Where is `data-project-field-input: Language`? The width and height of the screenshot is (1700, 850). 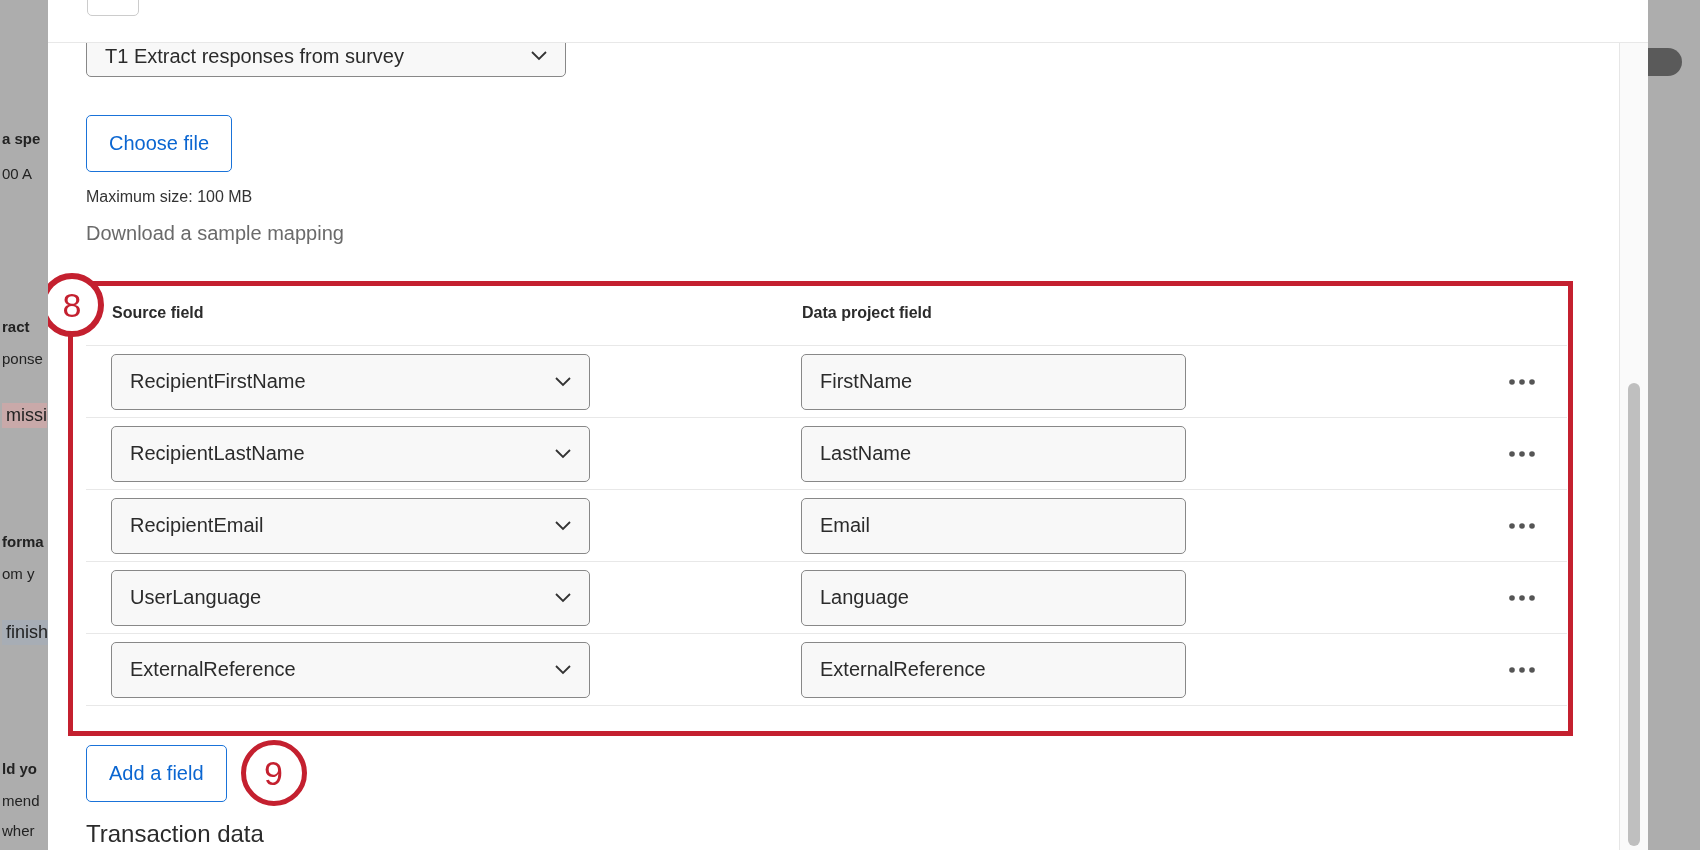
data-project-field-input: Language is located at coordinates (993, 597).